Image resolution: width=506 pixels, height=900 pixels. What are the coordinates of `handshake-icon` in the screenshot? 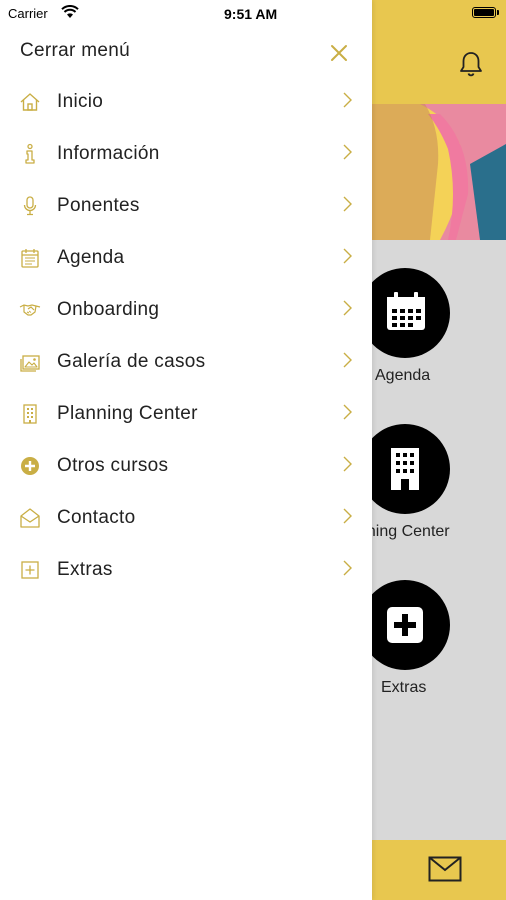 It's located at (30, 310).